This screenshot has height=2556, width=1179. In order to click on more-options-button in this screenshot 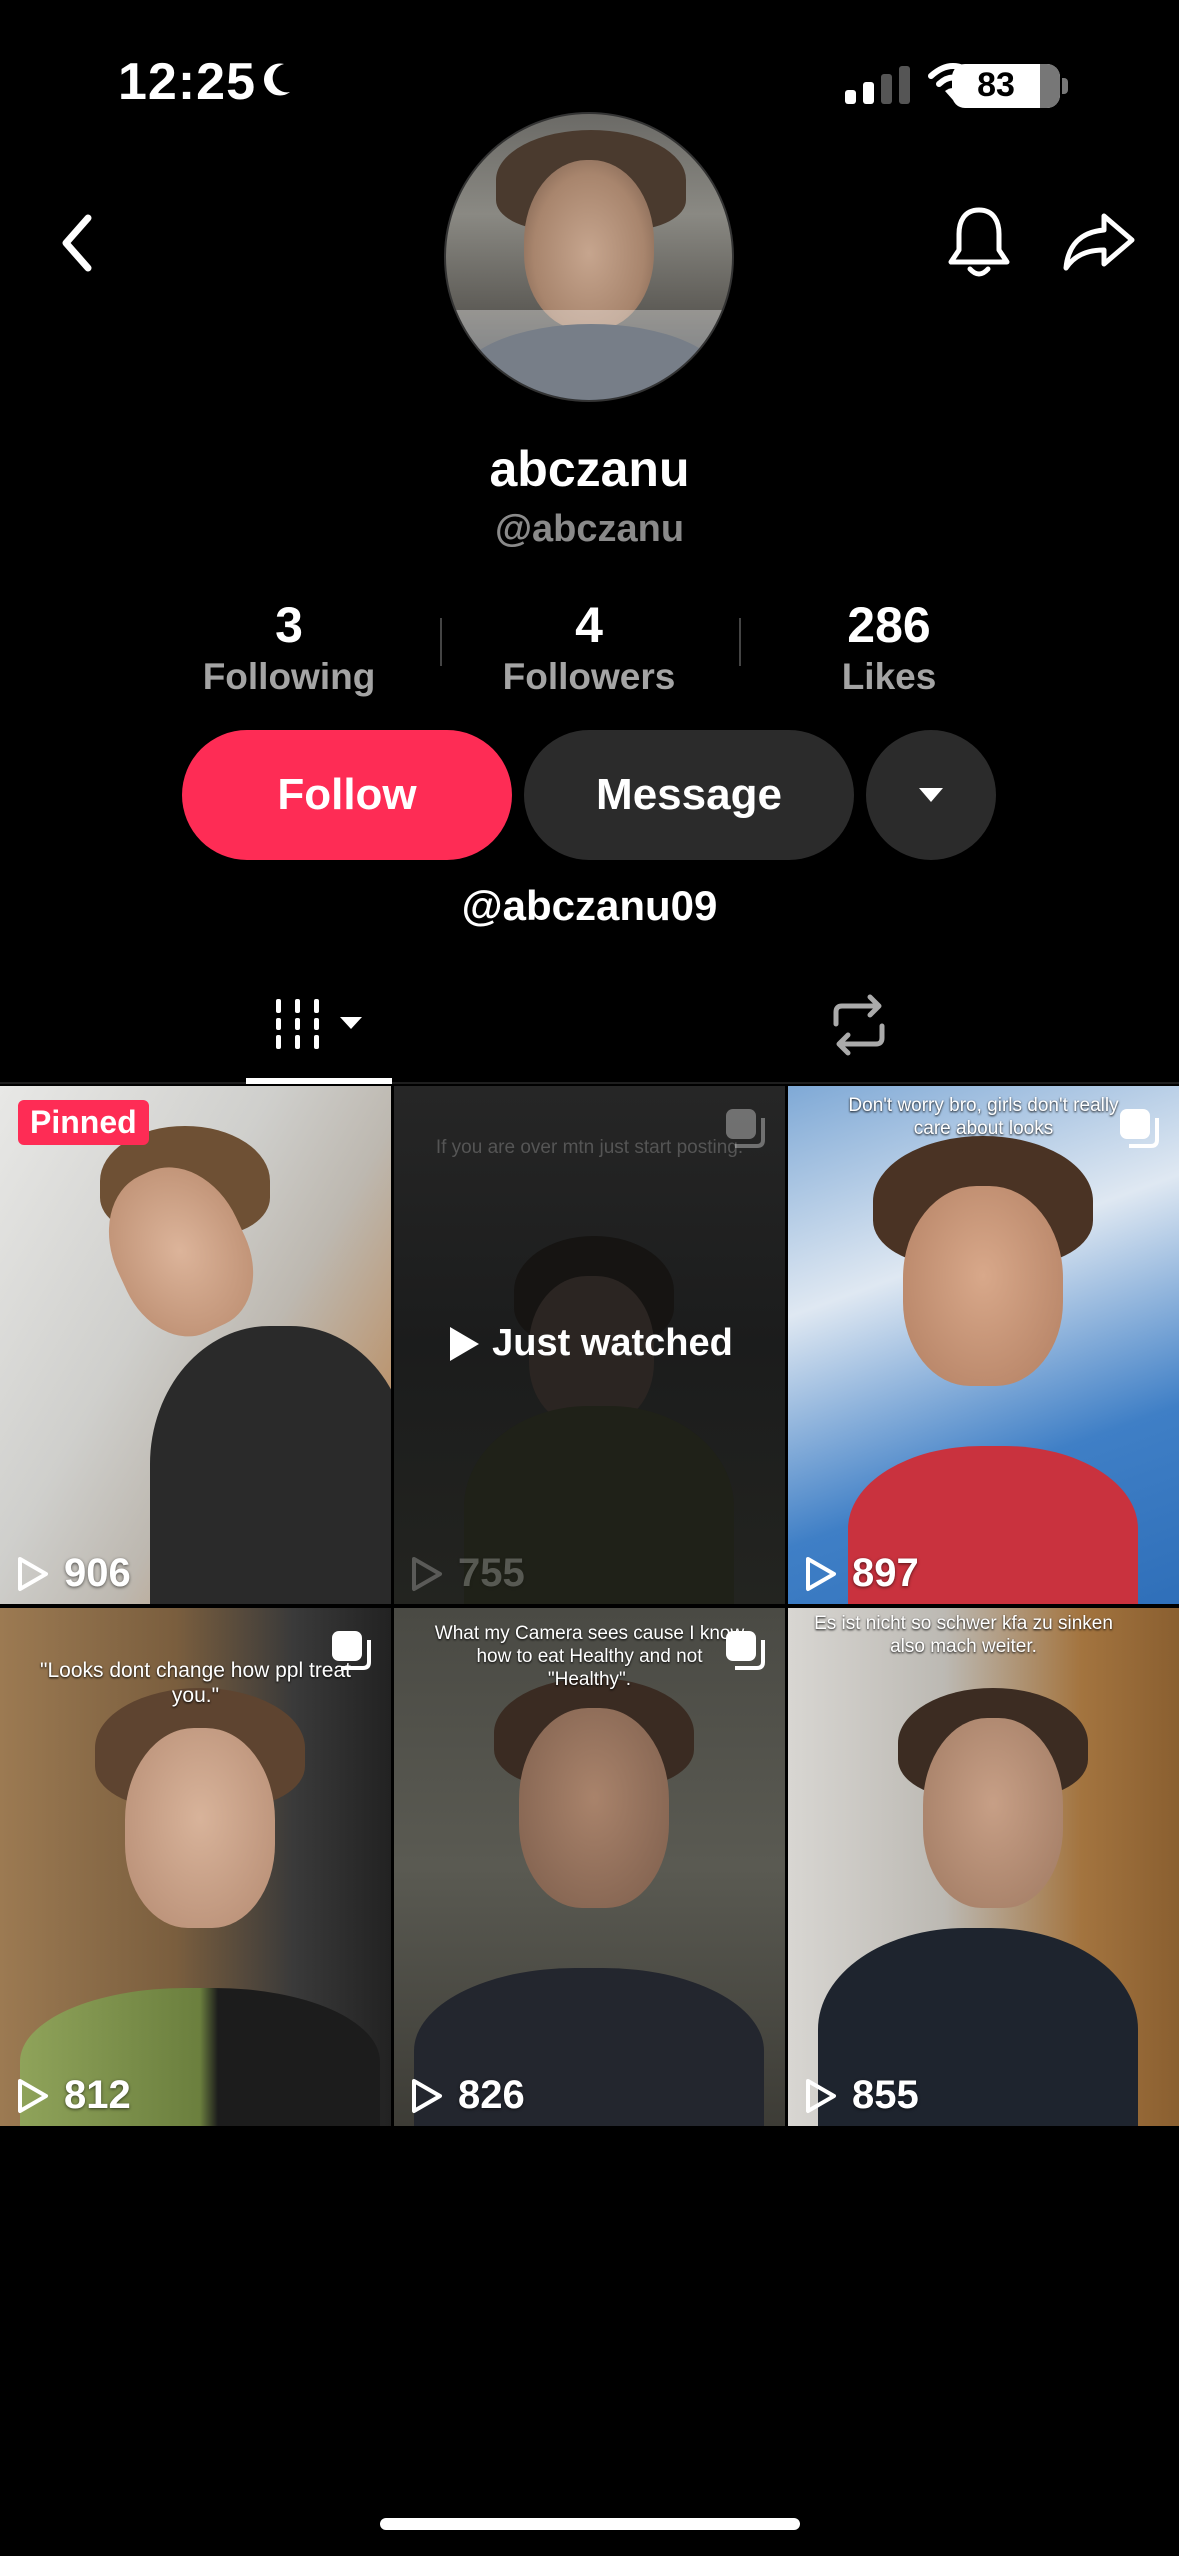, I will do `click(931, 795)`.